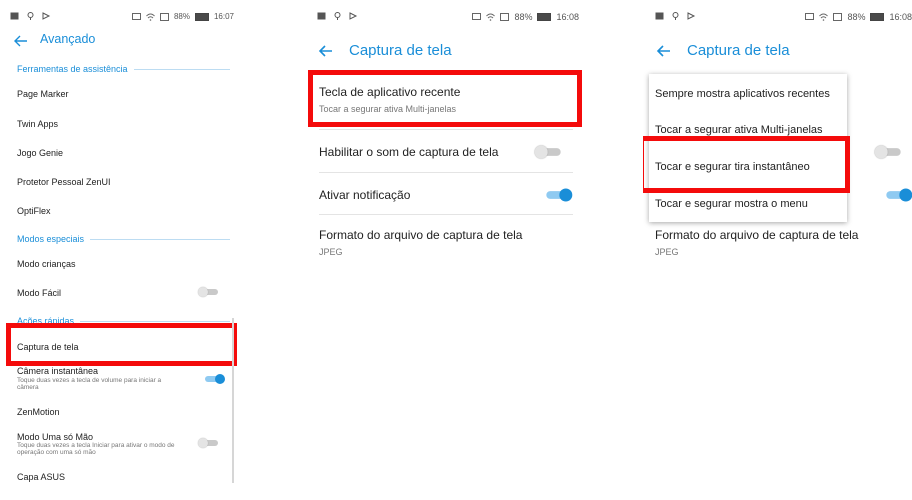  What do you see at coordinates (120, 19) in the screenshot?
I see `status-bar: 88% 16:07` at bounding box center [120, 19].